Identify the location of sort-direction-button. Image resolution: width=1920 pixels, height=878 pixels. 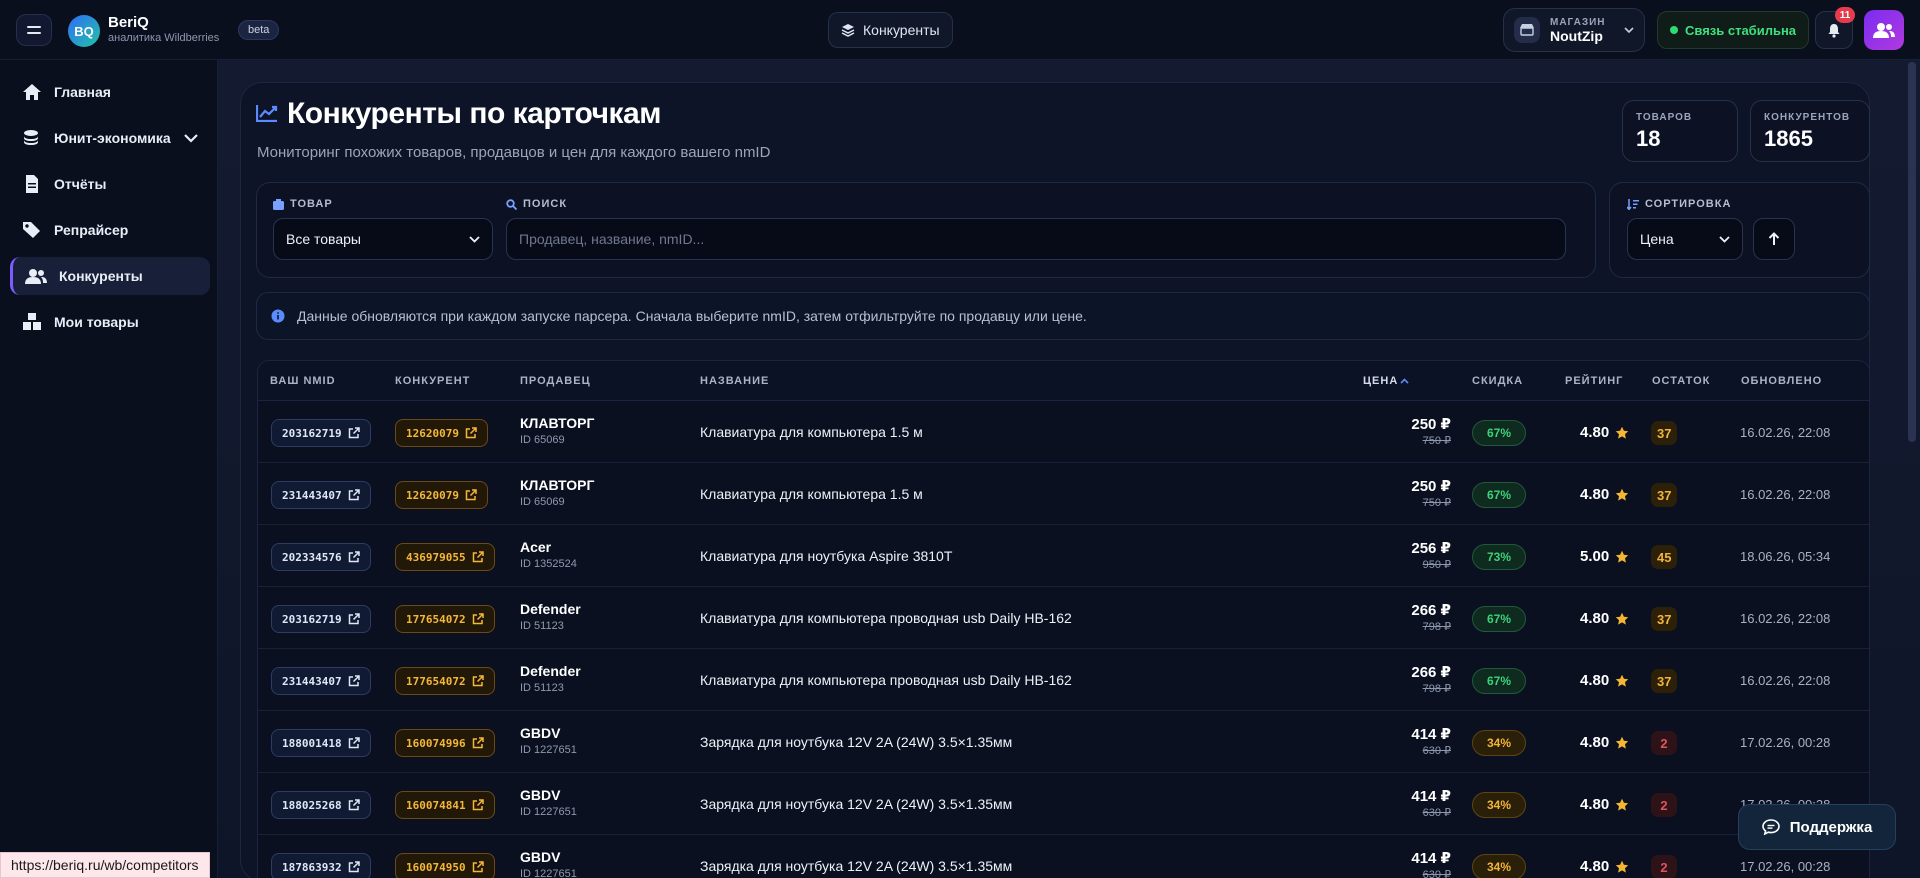
(1774, 239).